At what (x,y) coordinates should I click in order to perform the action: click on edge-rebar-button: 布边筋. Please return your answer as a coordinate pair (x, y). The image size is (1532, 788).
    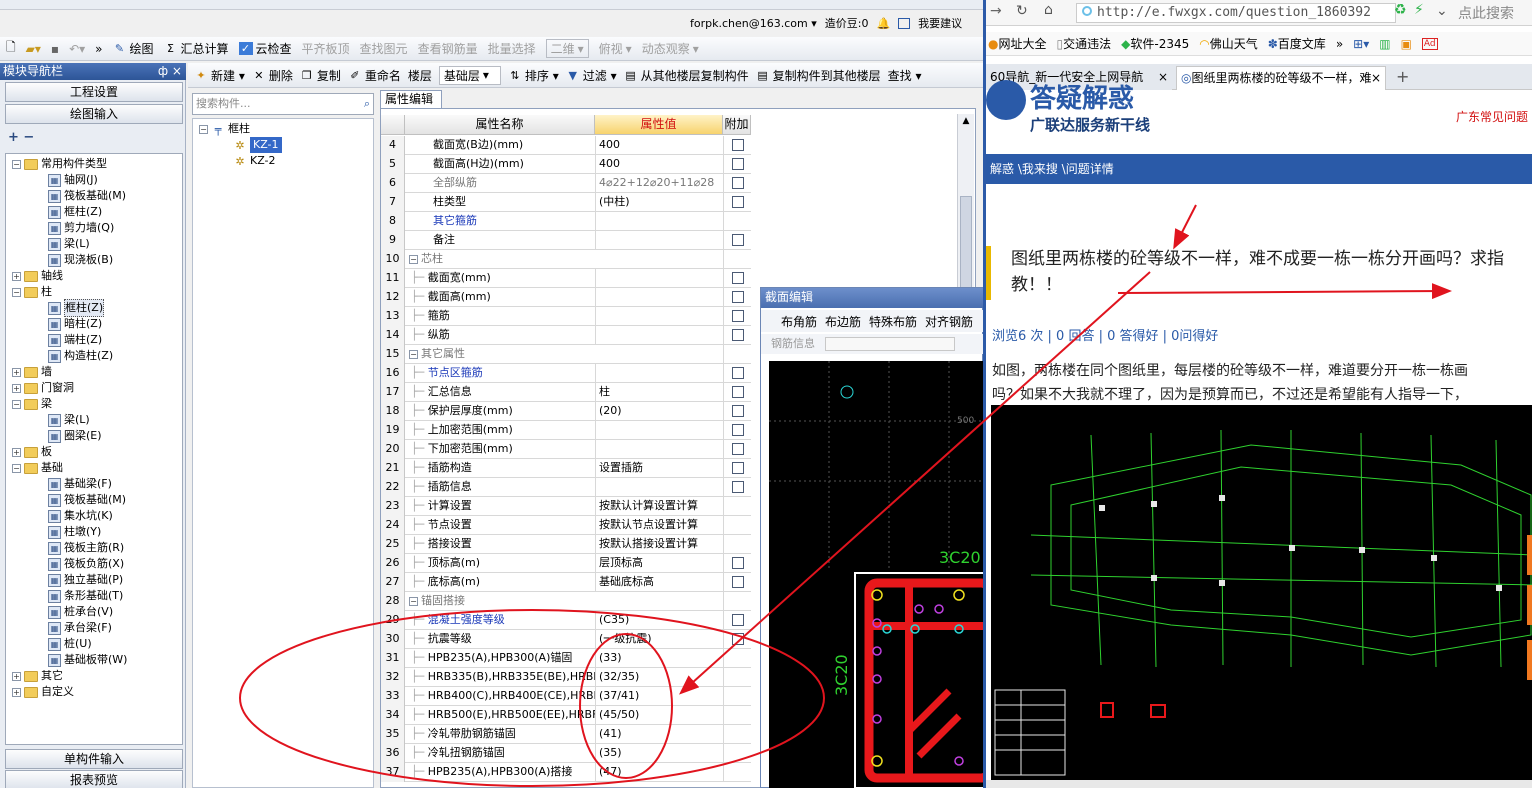
    Looking at the image, I should click on (843, 321).